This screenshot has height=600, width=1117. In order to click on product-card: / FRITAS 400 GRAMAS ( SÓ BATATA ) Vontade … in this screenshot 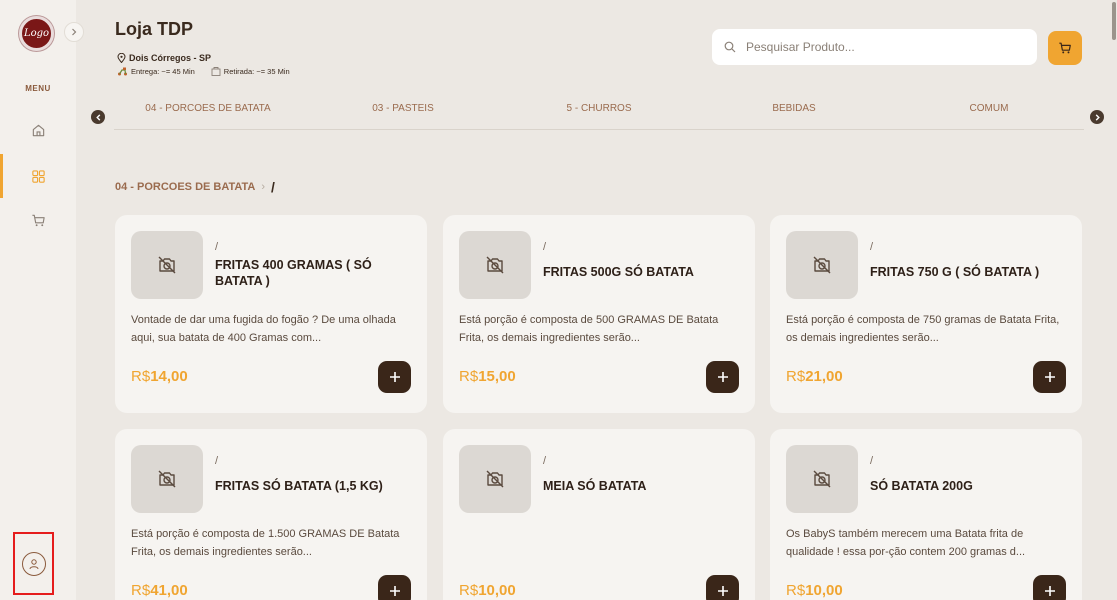, I will do `click(271, 314)`.